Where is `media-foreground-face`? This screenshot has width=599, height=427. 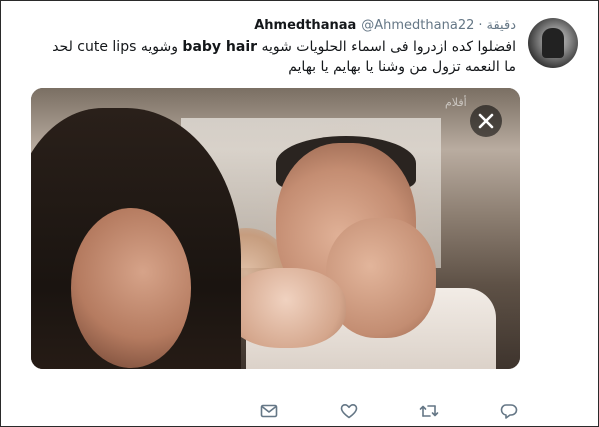 media-foreground-face is located at coordinates (131, 288).